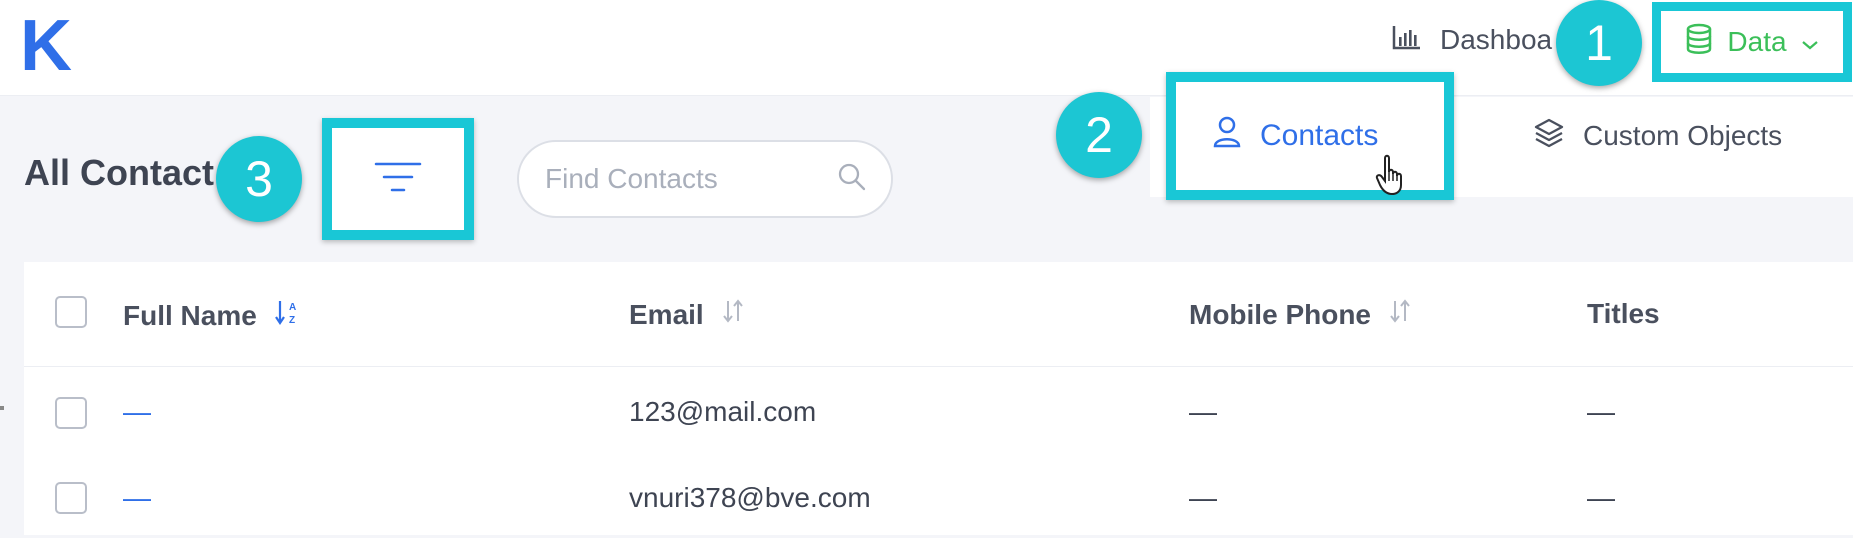 This screenshot has width=1853, height=538. I want to click on search-box, so click(705, 179).